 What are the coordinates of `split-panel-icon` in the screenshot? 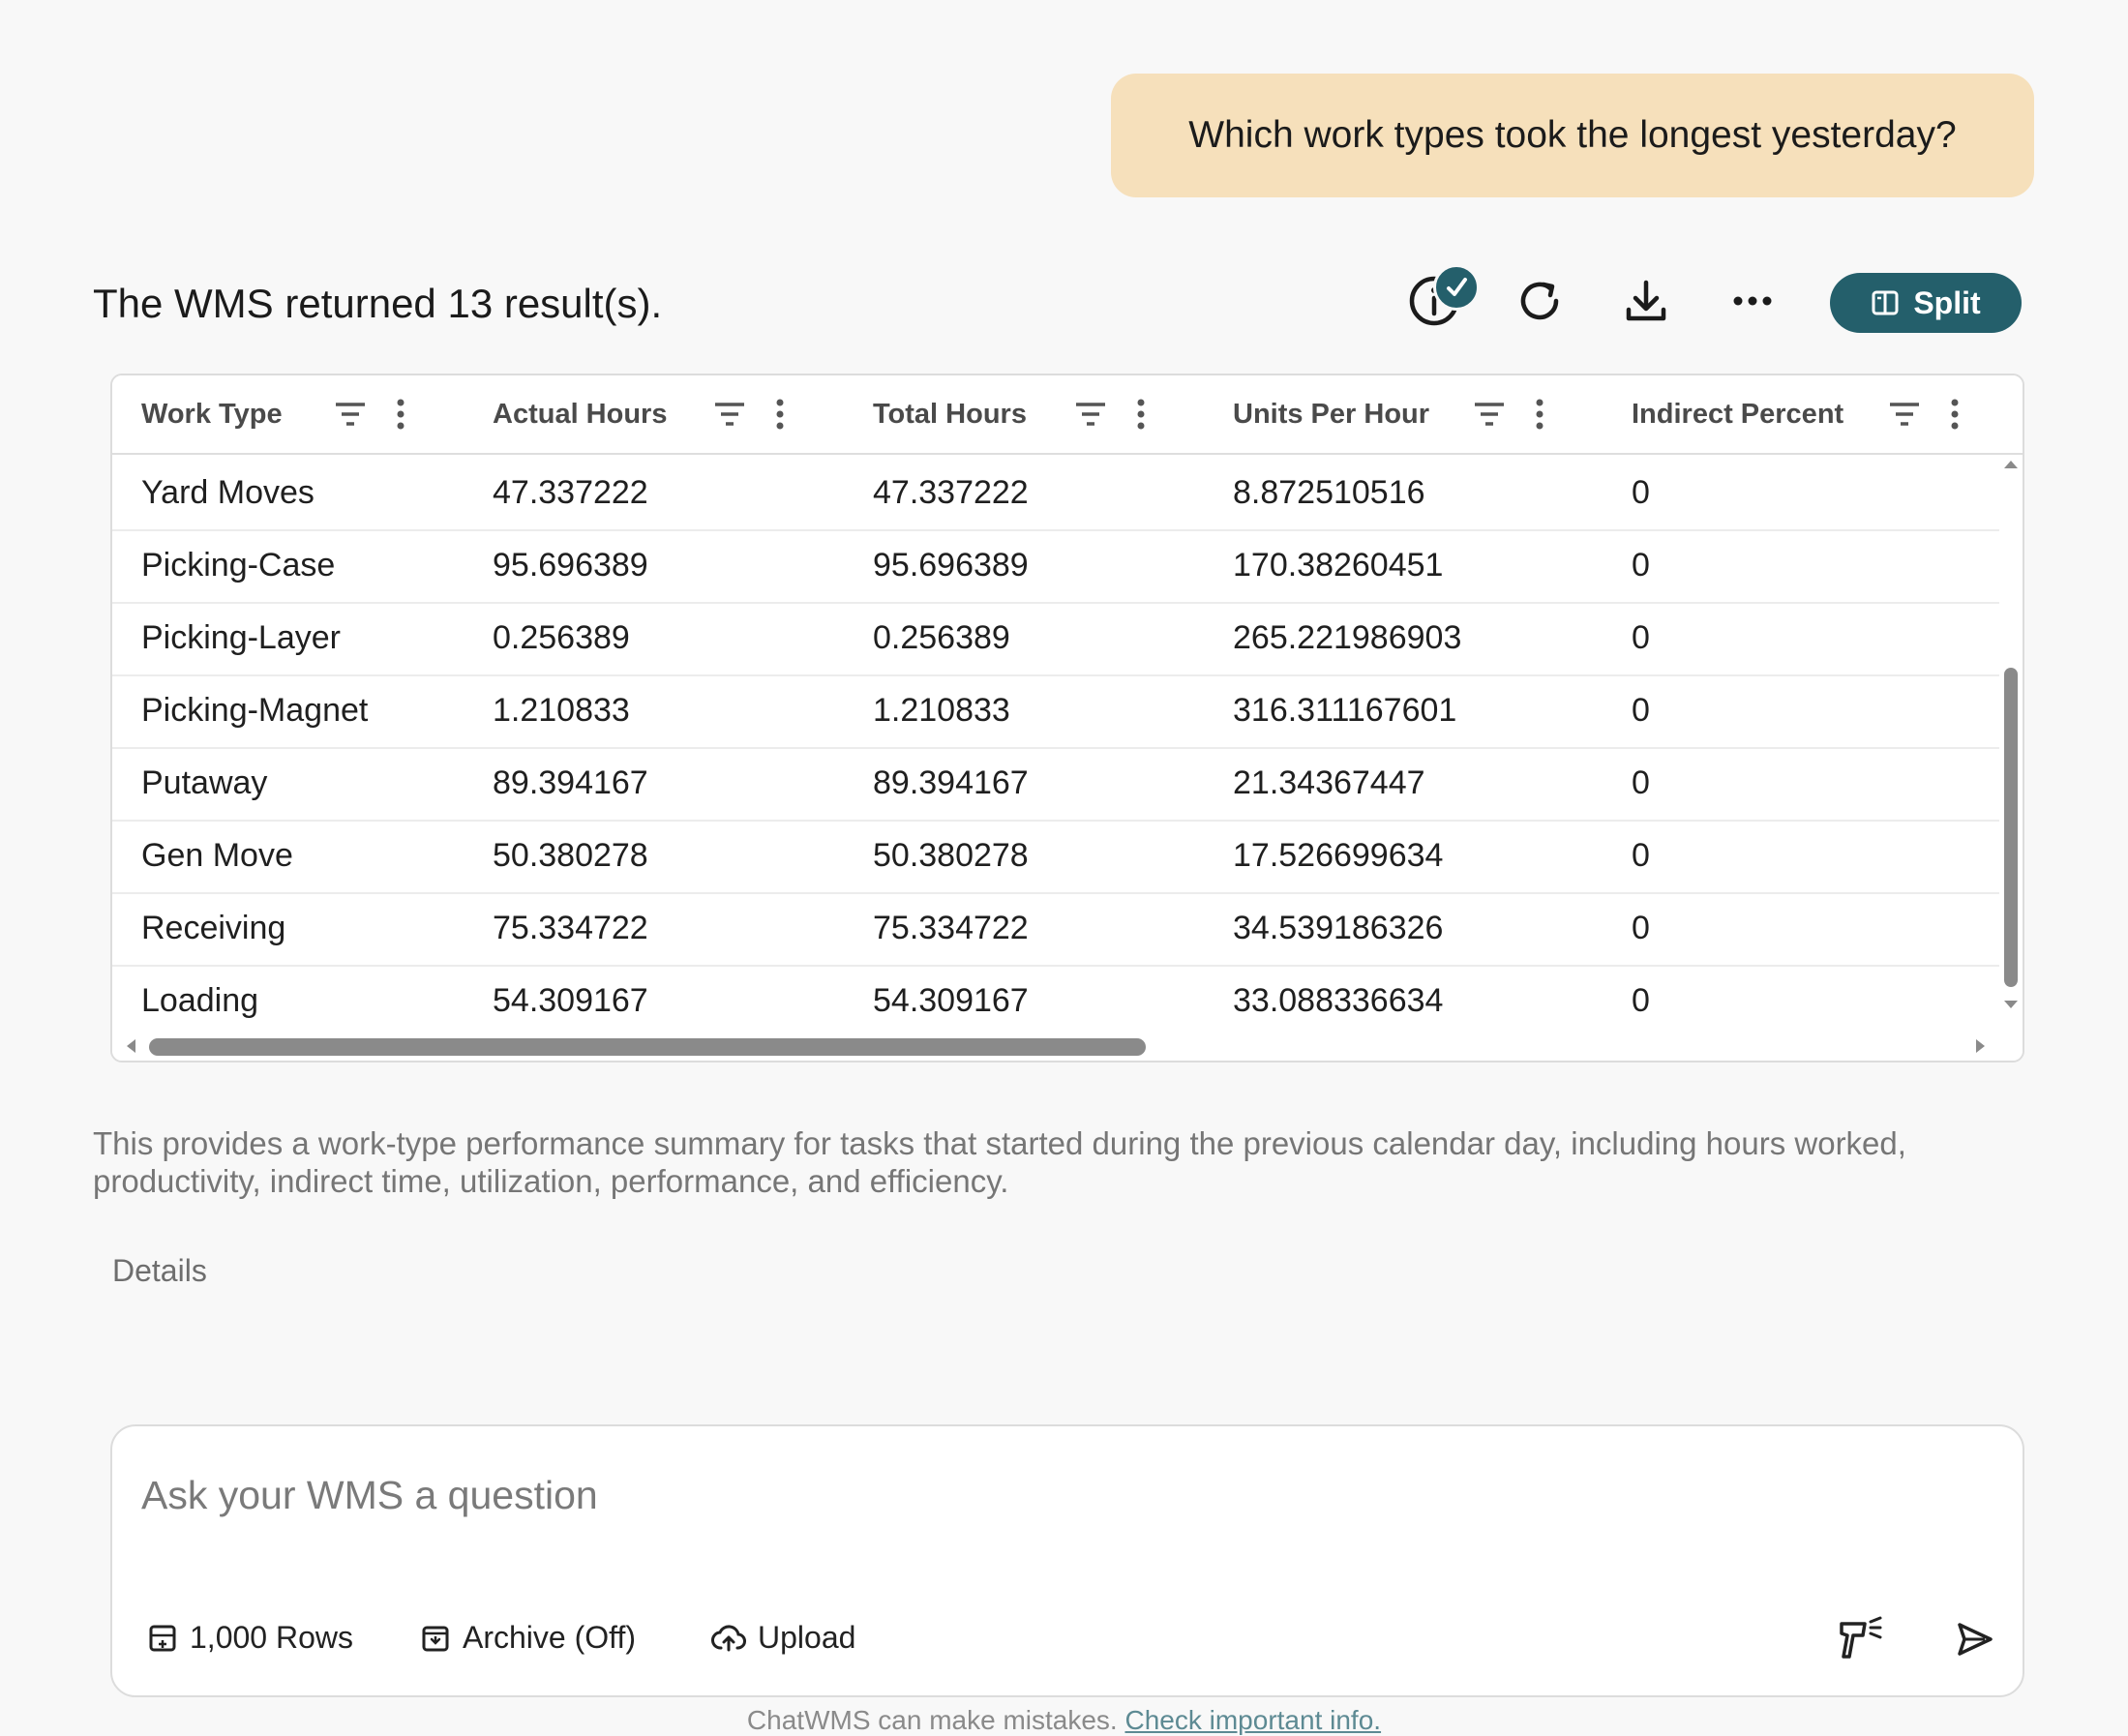 It's located at (1886, 302).